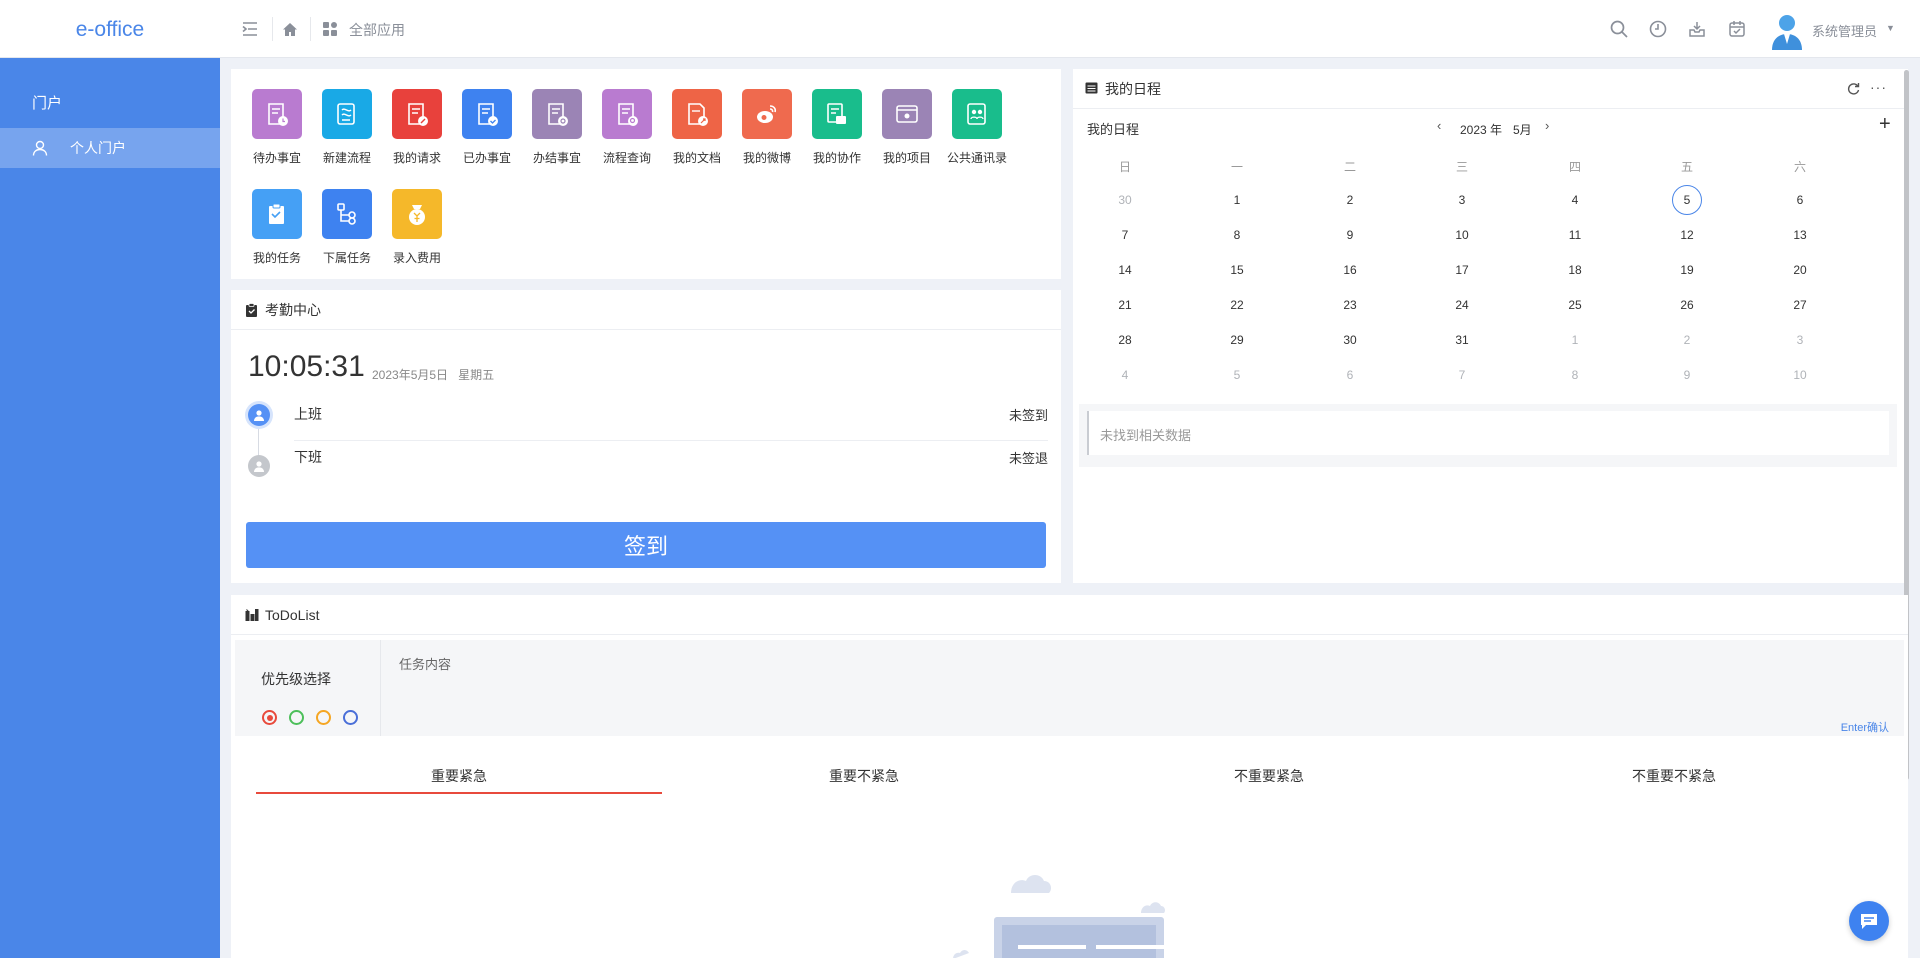  Describe the element at coordinates (1800, 305) in the screenshot. I see `calendar-day: 27` at that location.